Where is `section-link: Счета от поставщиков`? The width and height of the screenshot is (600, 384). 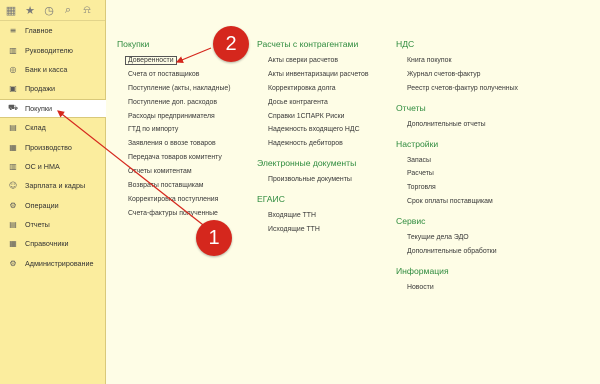
section-link: Счета от поставщиков is located at coordinates (174, 75).